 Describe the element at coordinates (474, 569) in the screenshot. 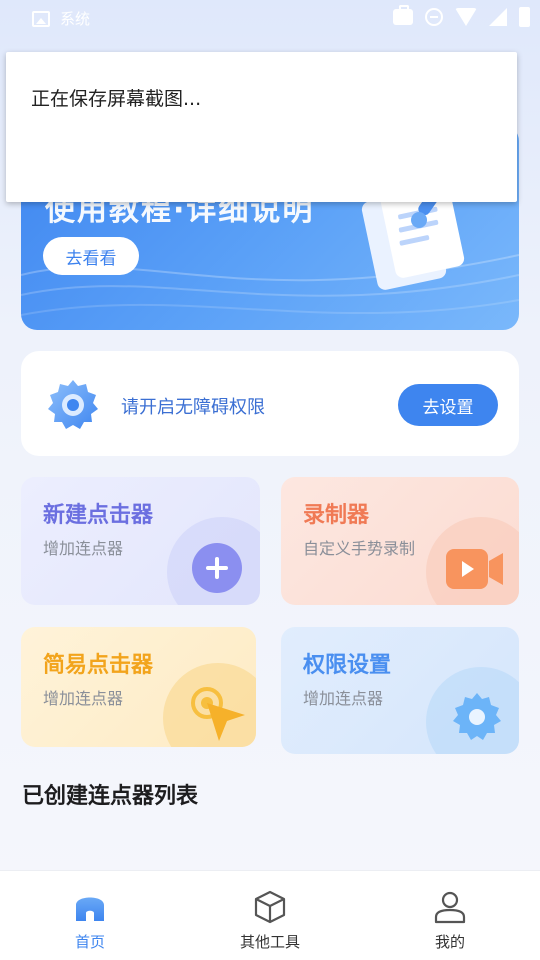

I see `video-camera-icon` at that location.